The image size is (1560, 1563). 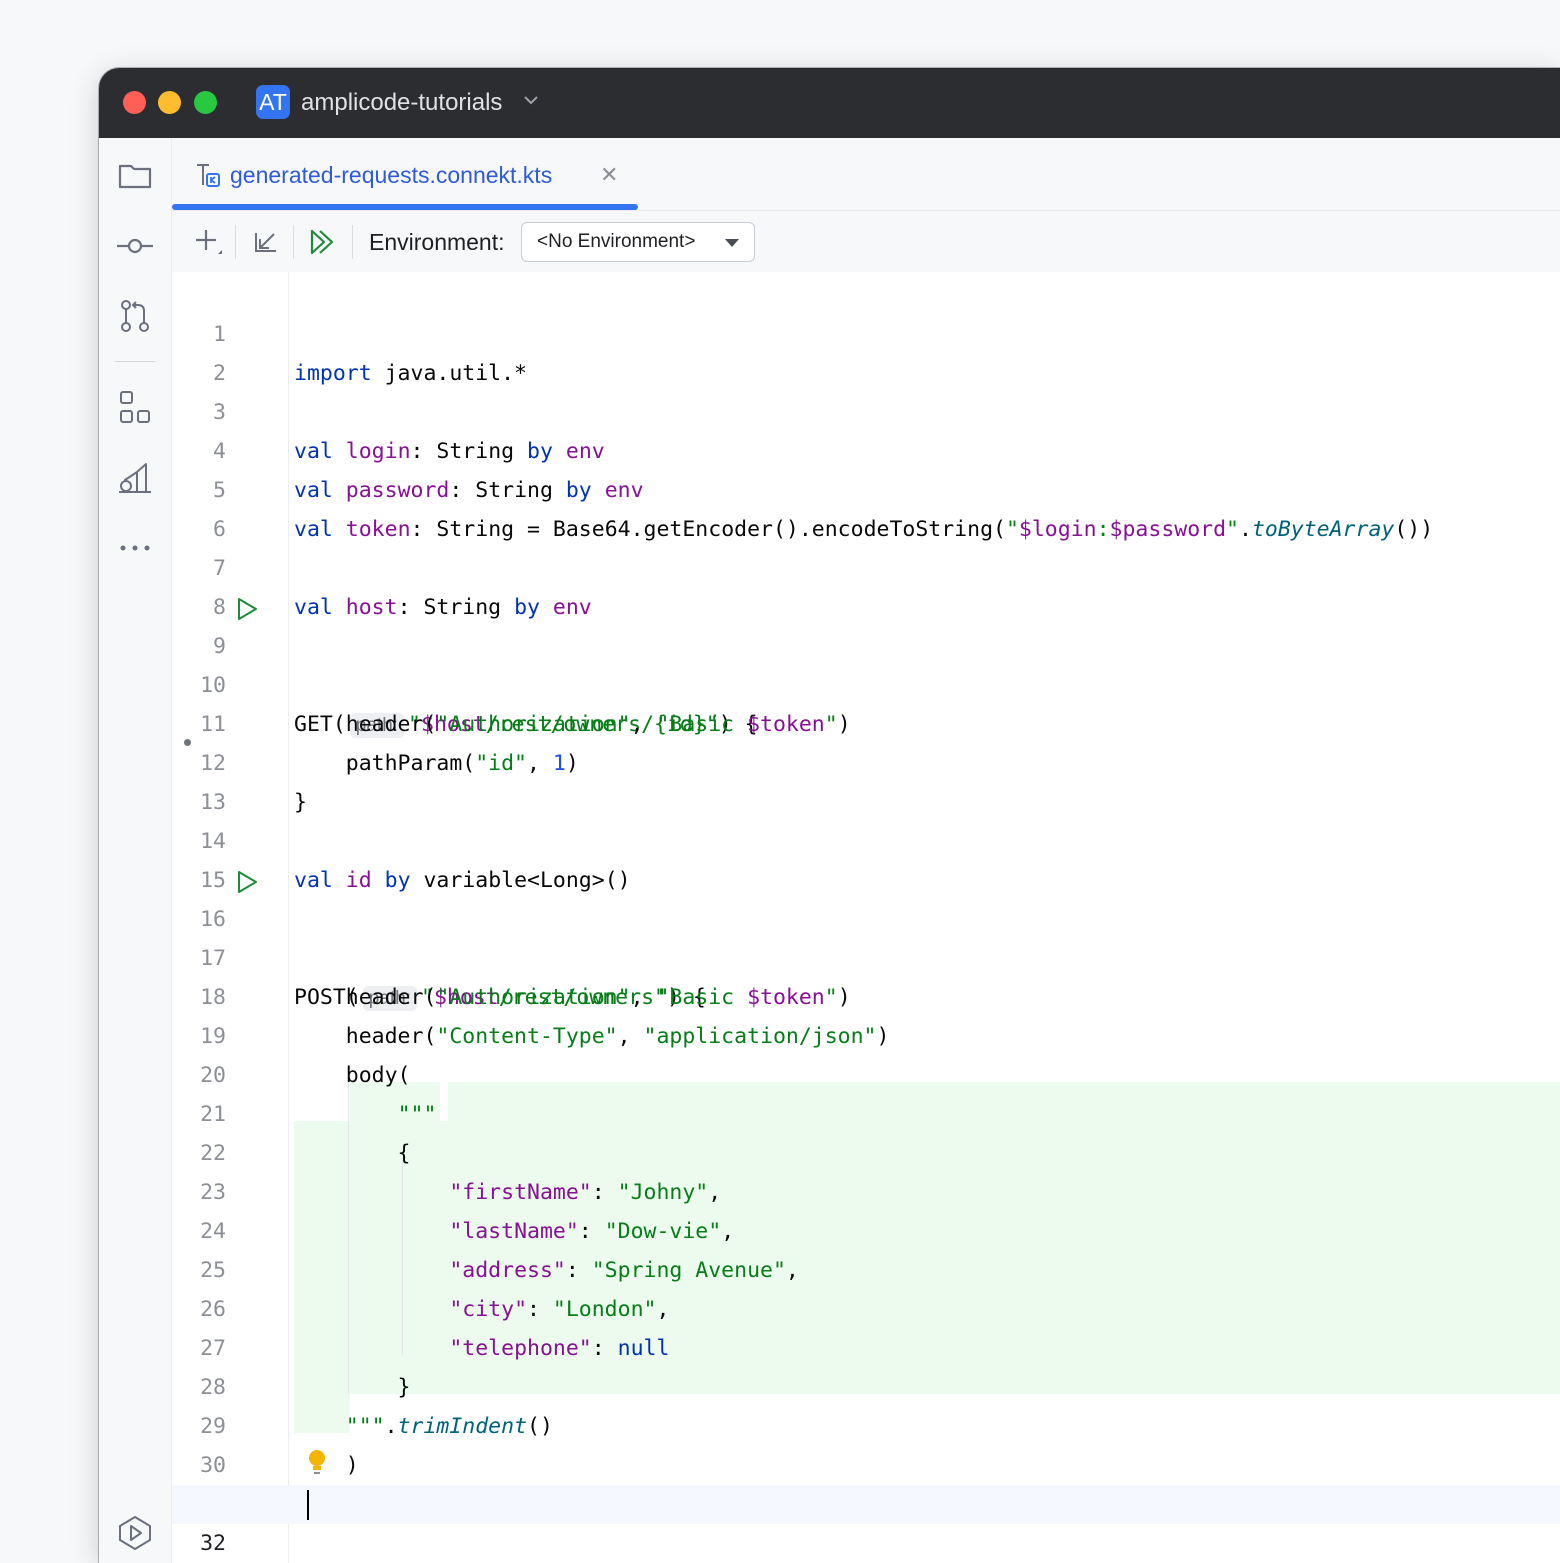 What do you see at coordinates (866, 936) in the screenshot?
I see `code-line: 16 POST(path: "$host/rest/owners") {` at bounding box center [866, 936].